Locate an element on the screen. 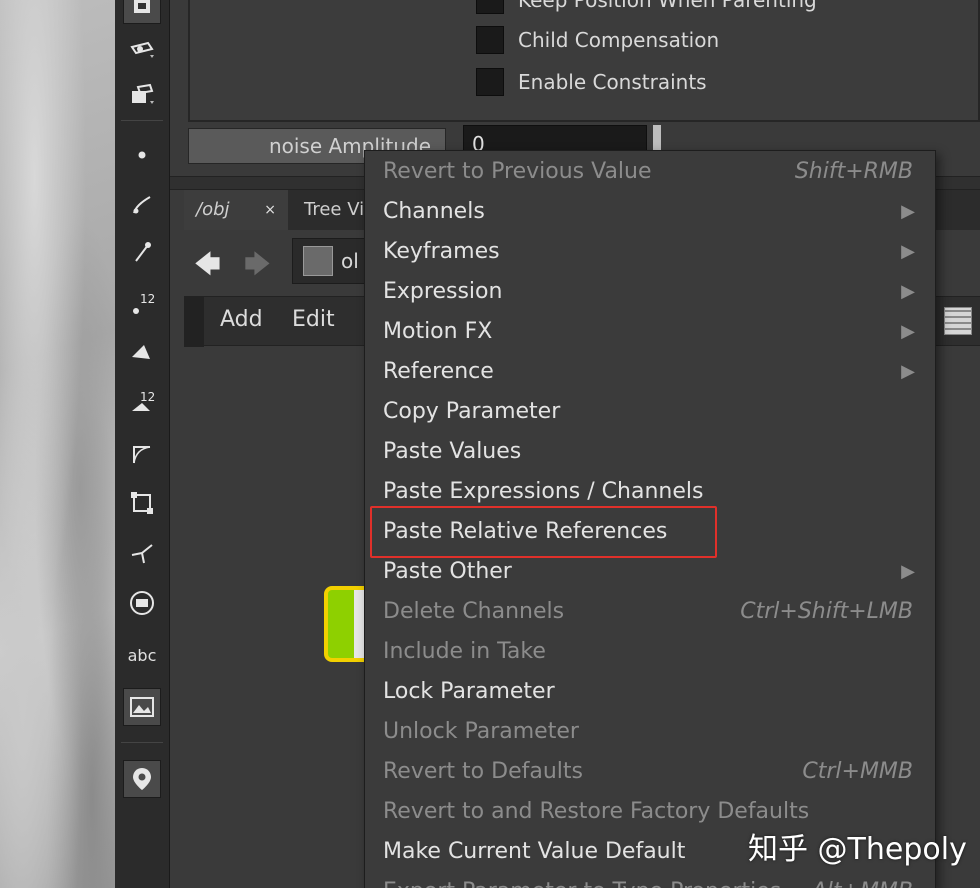  checkbox-row-enable-constraints: Enable Constraints is located at coordinates (591, 82).